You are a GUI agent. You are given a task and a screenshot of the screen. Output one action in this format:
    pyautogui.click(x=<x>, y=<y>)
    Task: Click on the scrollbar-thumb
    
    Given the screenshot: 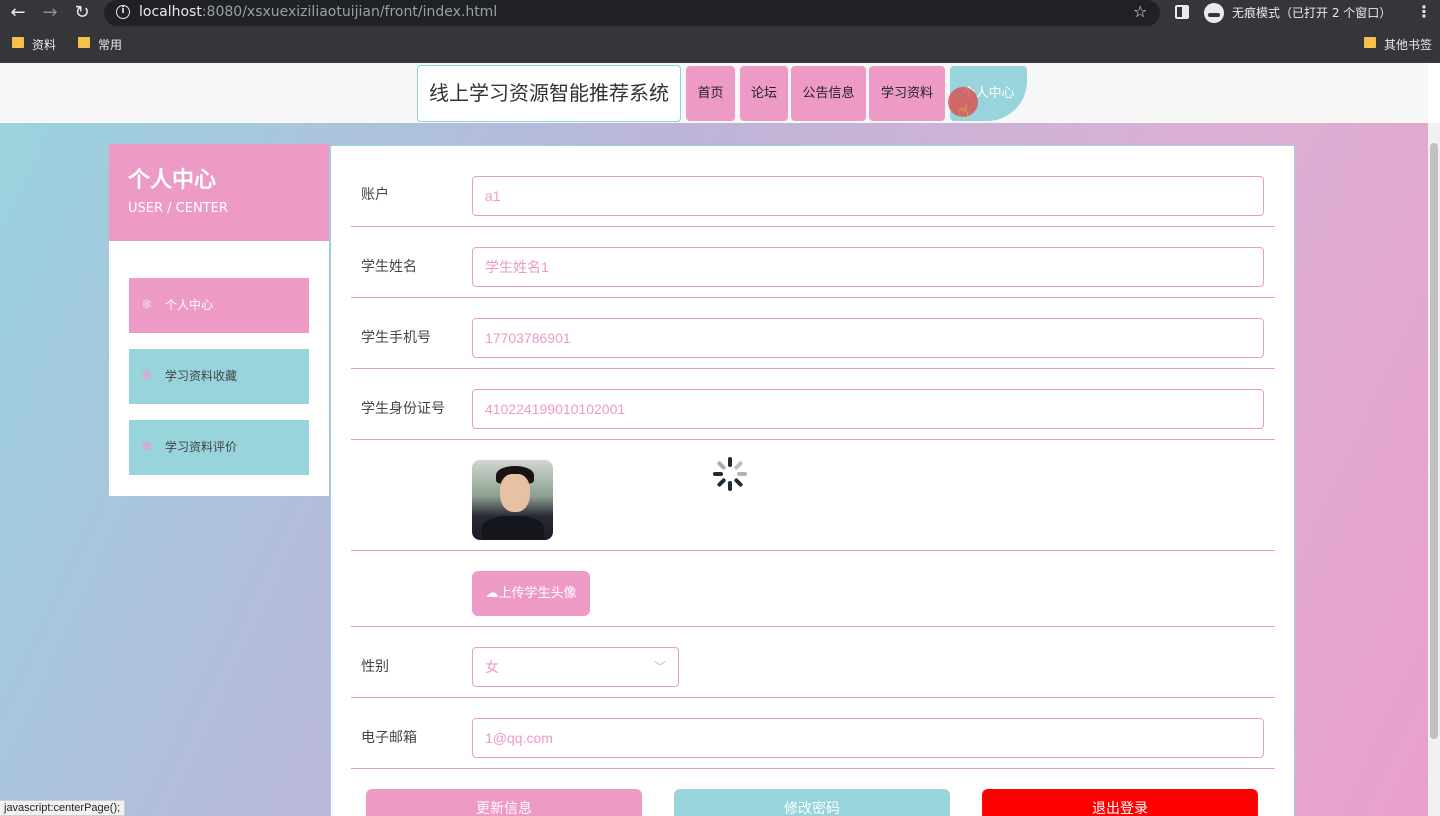 What is the action you would take?
    pyautogui.click(x=1434, y=441)
    